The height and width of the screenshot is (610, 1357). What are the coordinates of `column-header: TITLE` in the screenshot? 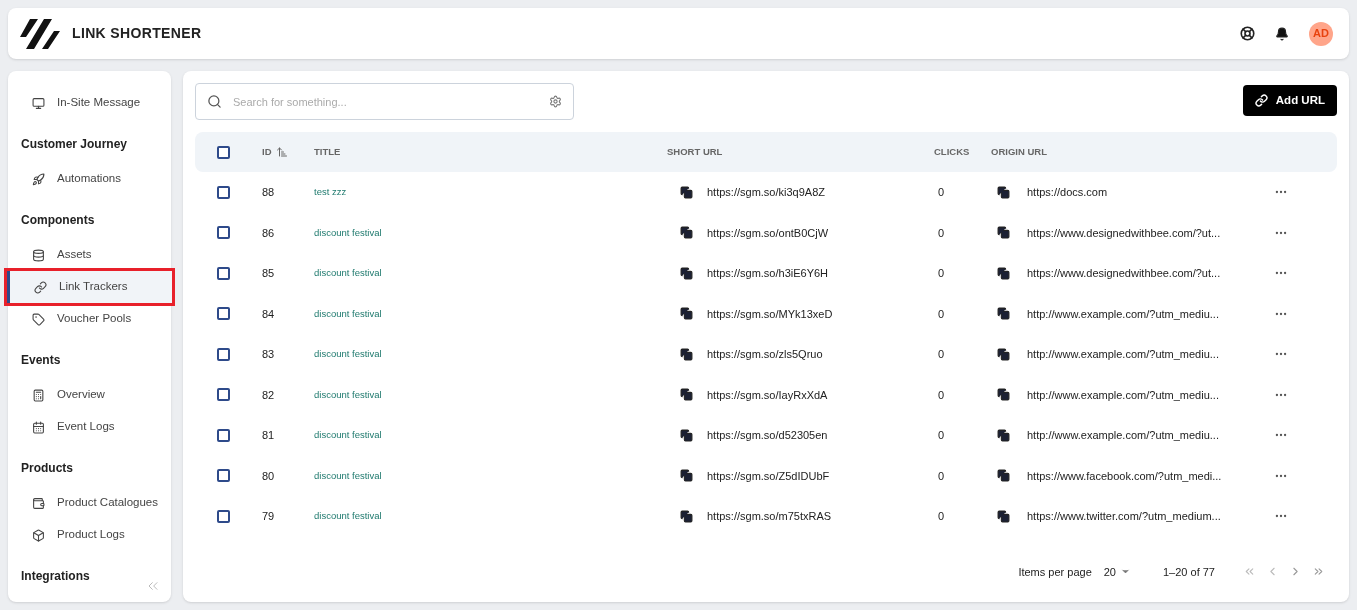 It's located at (327, 151).